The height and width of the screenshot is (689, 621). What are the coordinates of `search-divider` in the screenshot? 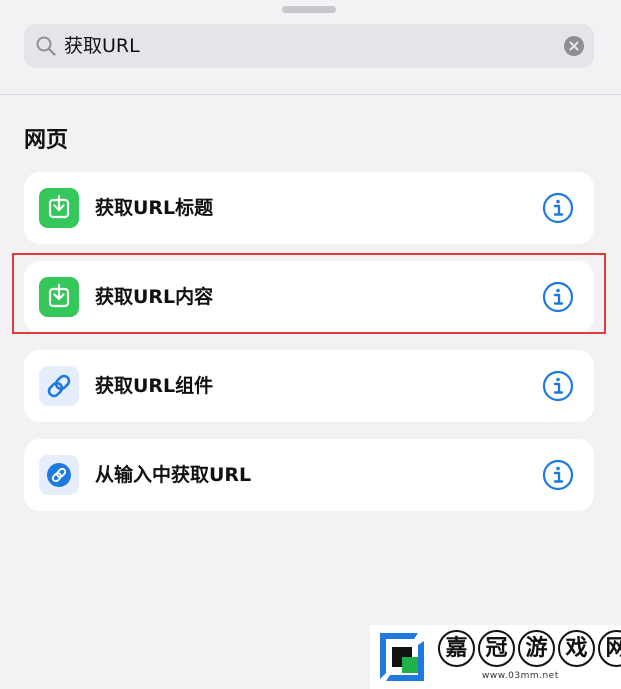 It's located at (310, 94).